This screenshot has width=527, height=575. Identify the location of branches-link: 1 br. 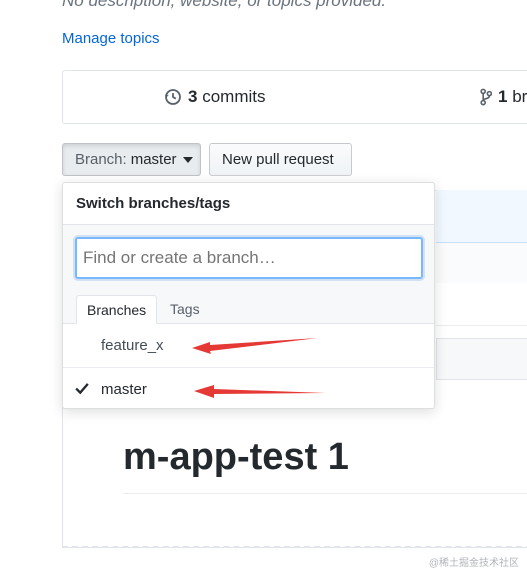
(503, 97).